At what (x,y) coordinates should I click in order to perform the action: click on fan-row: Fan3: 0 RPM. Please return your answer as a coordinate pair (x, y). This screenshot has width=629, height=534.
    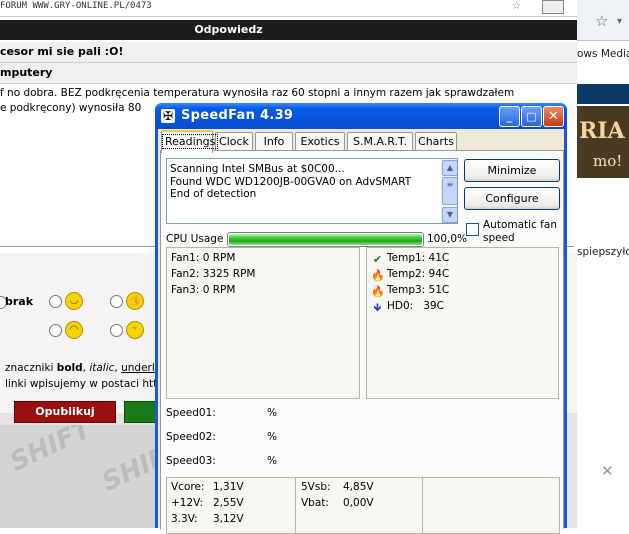
    Looking at the image, I should click on (203, 290).